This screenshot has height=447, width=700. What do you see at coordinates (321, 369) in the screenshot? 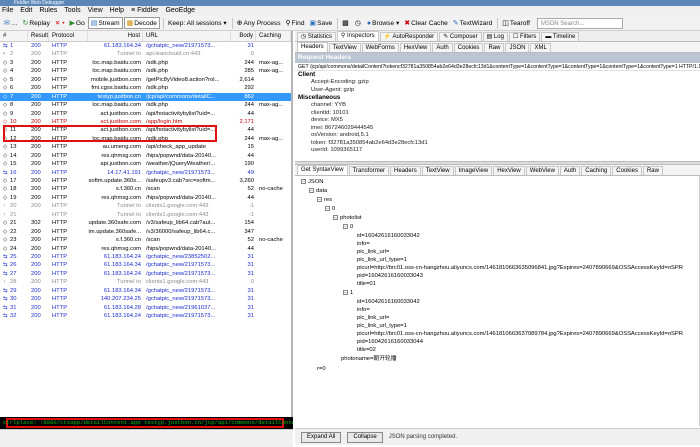
I see `tree-leaf: r=0` at bounding box center [321, 369].